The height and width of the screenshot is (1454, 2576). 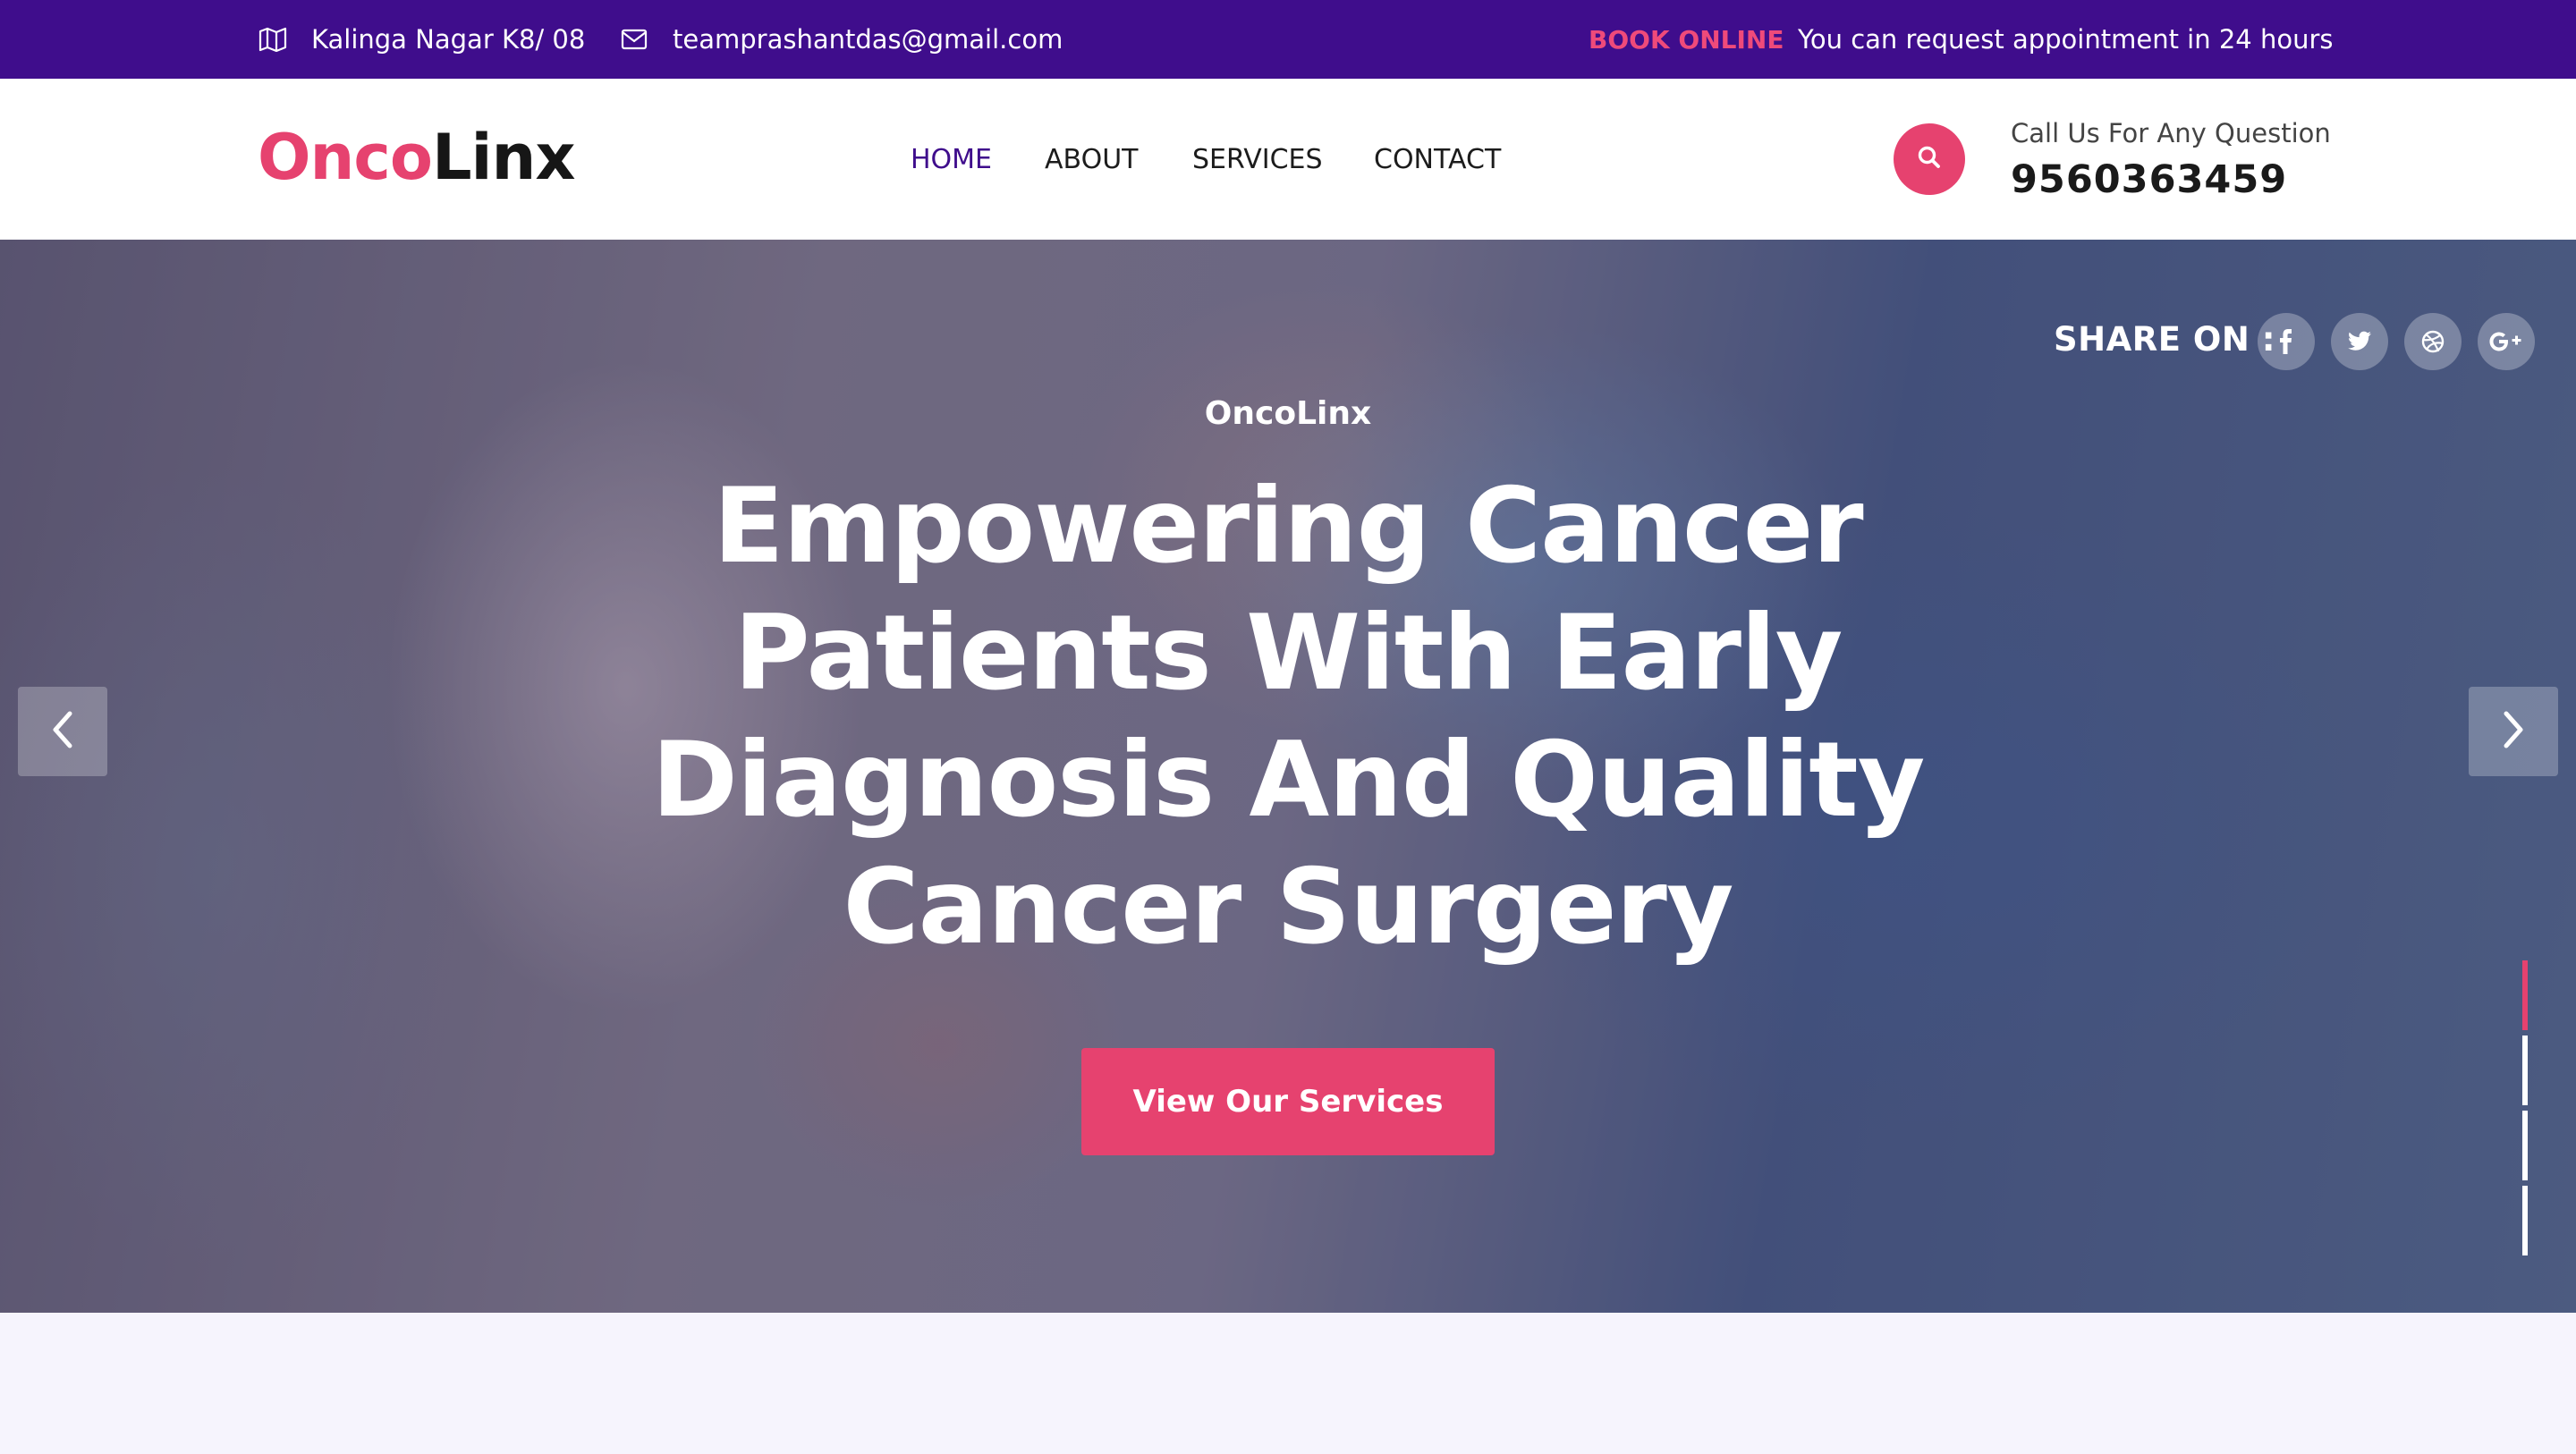 I want to click on logo-onco: Onco, so click(x=345, y=158).